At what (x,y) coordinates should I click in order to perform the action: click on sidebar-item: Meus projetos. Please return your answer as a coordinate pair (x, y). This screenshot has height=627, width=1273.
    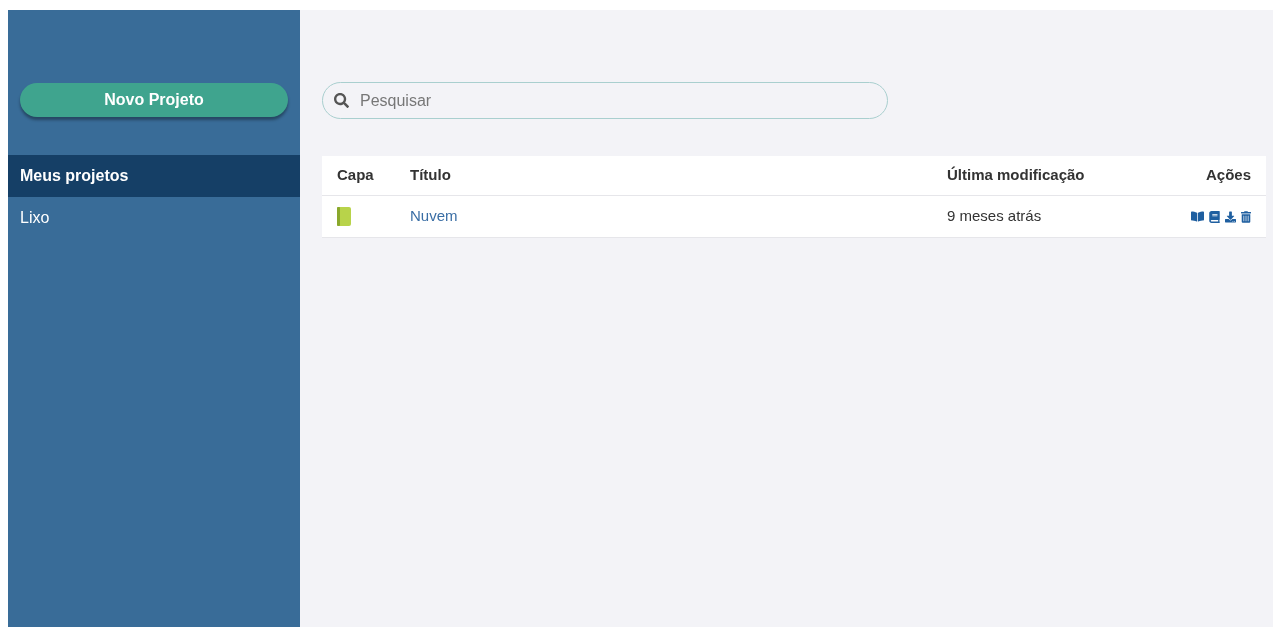
    Looking at the image, I should click on (154, 176).